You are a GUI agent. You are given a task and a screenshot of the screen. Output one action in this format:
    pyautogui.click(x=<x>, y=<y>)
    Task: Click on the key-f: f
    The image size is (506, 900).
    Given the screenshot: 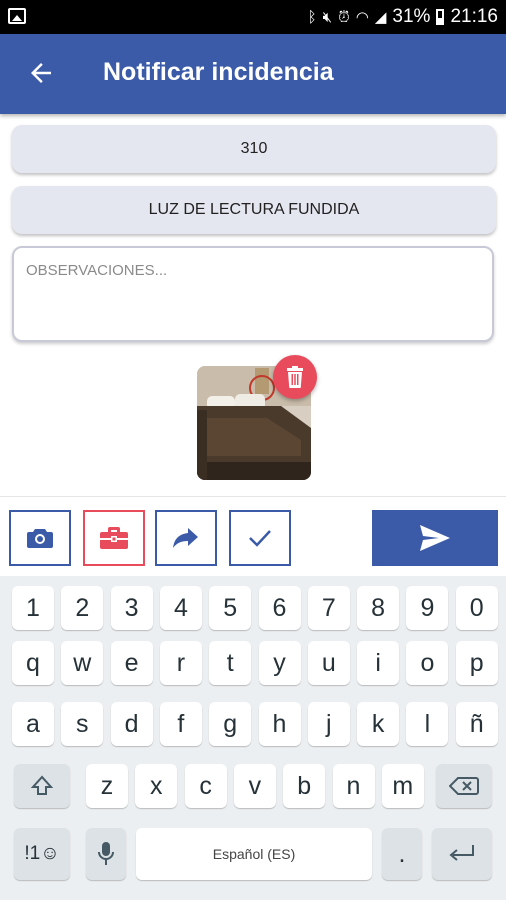 What is the action you would take?
    pyautogui.click(x=180, y=724)
    